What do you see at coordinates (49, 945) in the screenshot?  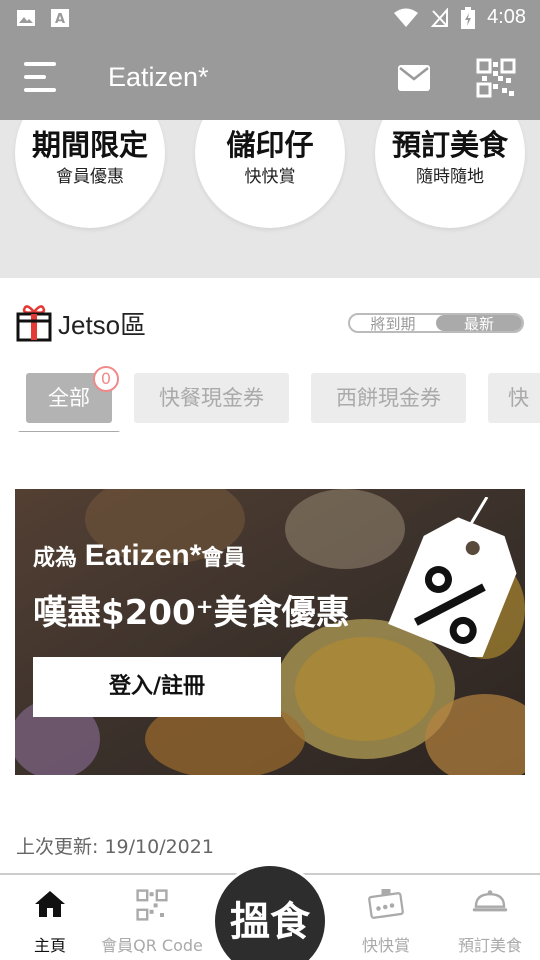 I see `nav-label: 主頁` at bounding box center [49, 945].